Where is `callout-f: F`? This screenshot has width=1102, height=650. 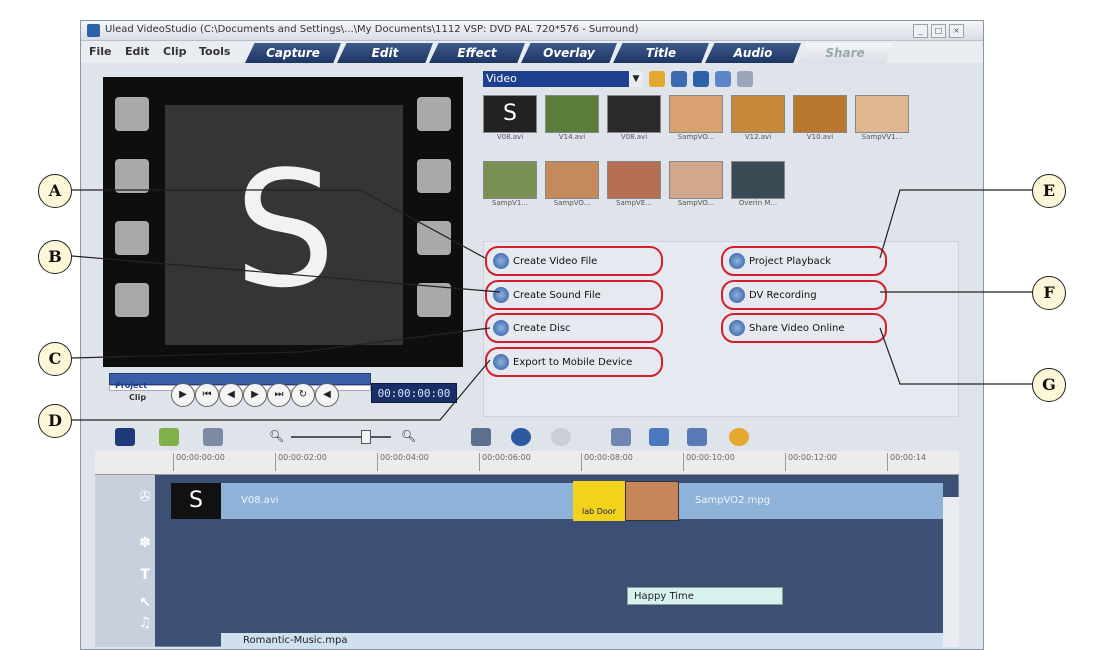 callout-f: F is located at coordinates (1049, 293).